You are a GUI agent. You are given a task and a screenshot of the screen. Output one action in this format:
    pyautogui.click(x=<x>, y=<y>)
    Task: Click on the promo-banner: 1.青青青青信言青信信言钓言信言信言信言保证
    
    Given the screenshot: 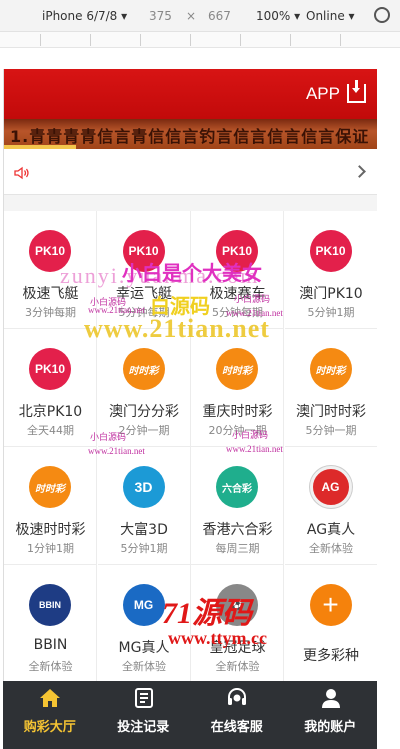 What is the action you would take?
    pyautogui.click(x=190, y=134)
    